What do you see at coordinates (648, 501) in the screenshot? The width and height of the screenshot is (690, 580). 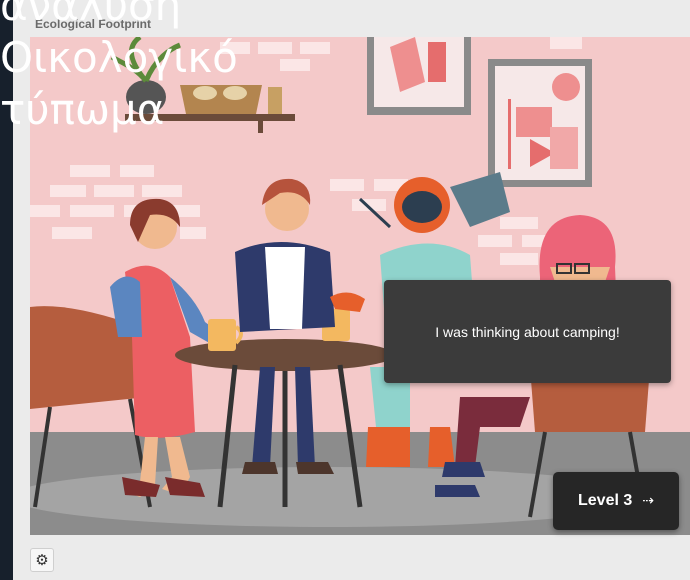 I see `arrow-right-icon: ⇢` at bounding box center [648, 501].